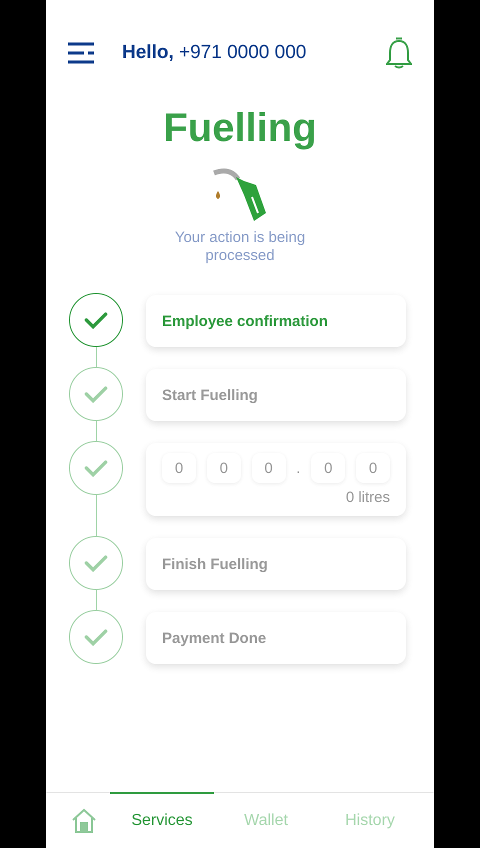  Describe the element at coordinates (245, 321) in the screenshot. I see `step-label: Employee confirmation` at that location.